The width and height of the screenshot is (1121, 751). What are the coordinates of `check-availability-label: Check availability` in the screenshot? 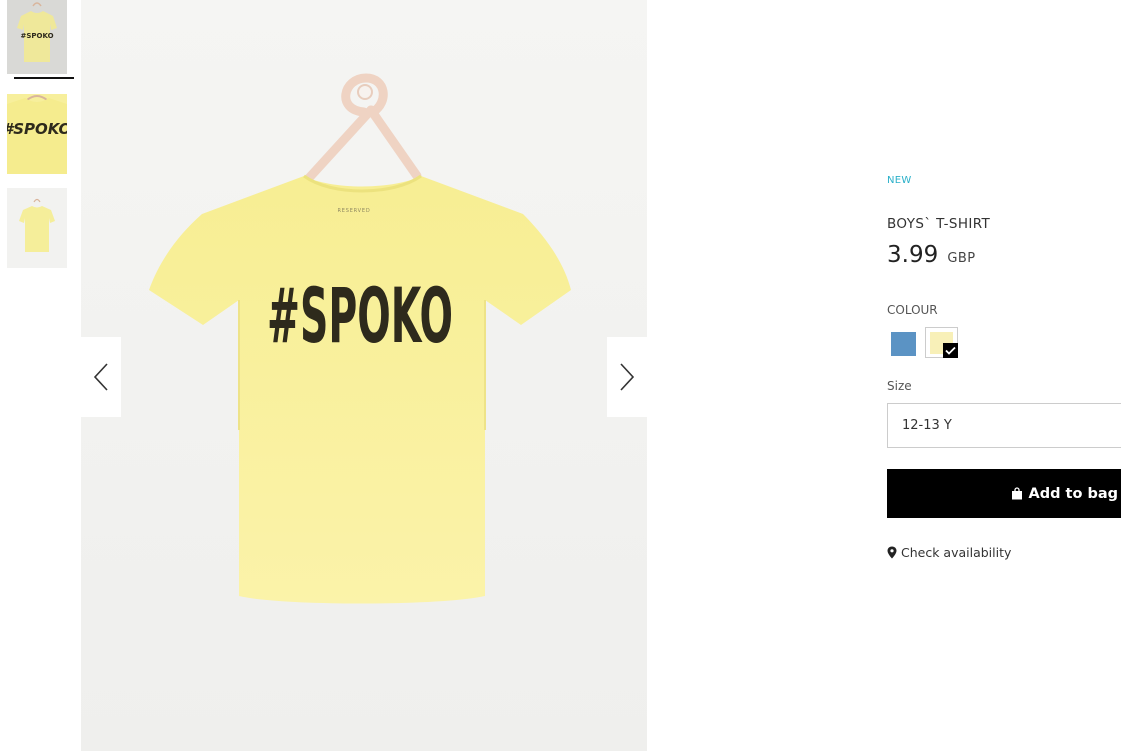 It's located at (956, 552).